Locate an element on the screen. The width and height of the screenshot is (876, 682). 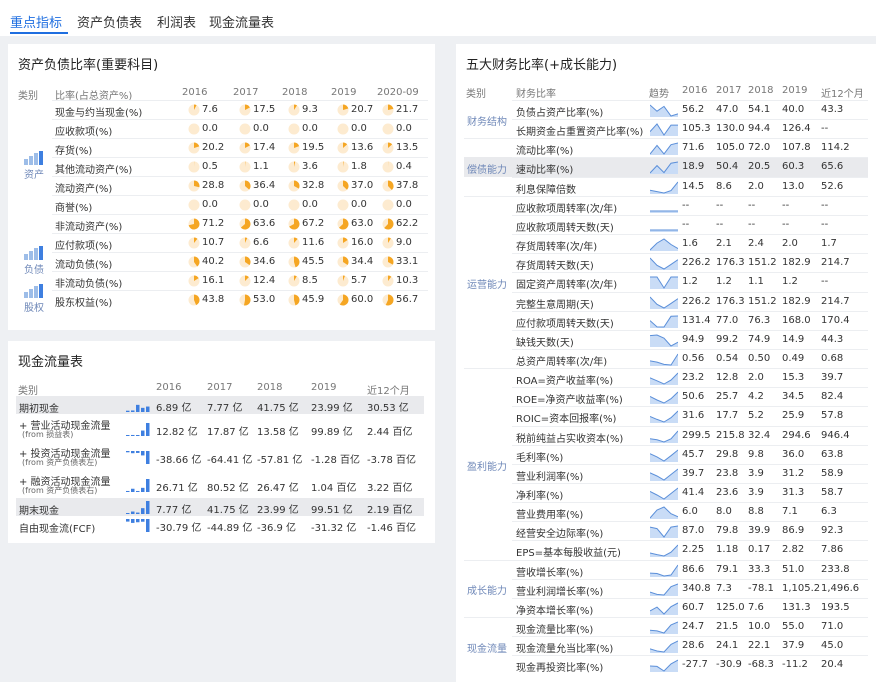
cash-trend-bars is located at coordinates (138, 507).